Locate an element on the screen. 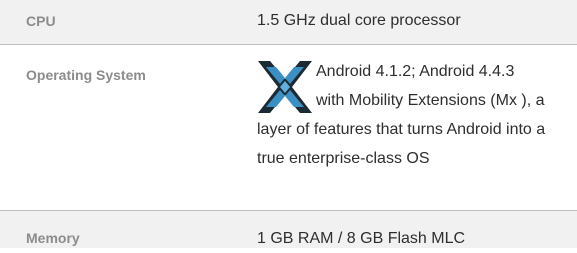 This screenshot has height=253, width=577. spec-label-cpu: CPU is located at coordinates (41, 21).